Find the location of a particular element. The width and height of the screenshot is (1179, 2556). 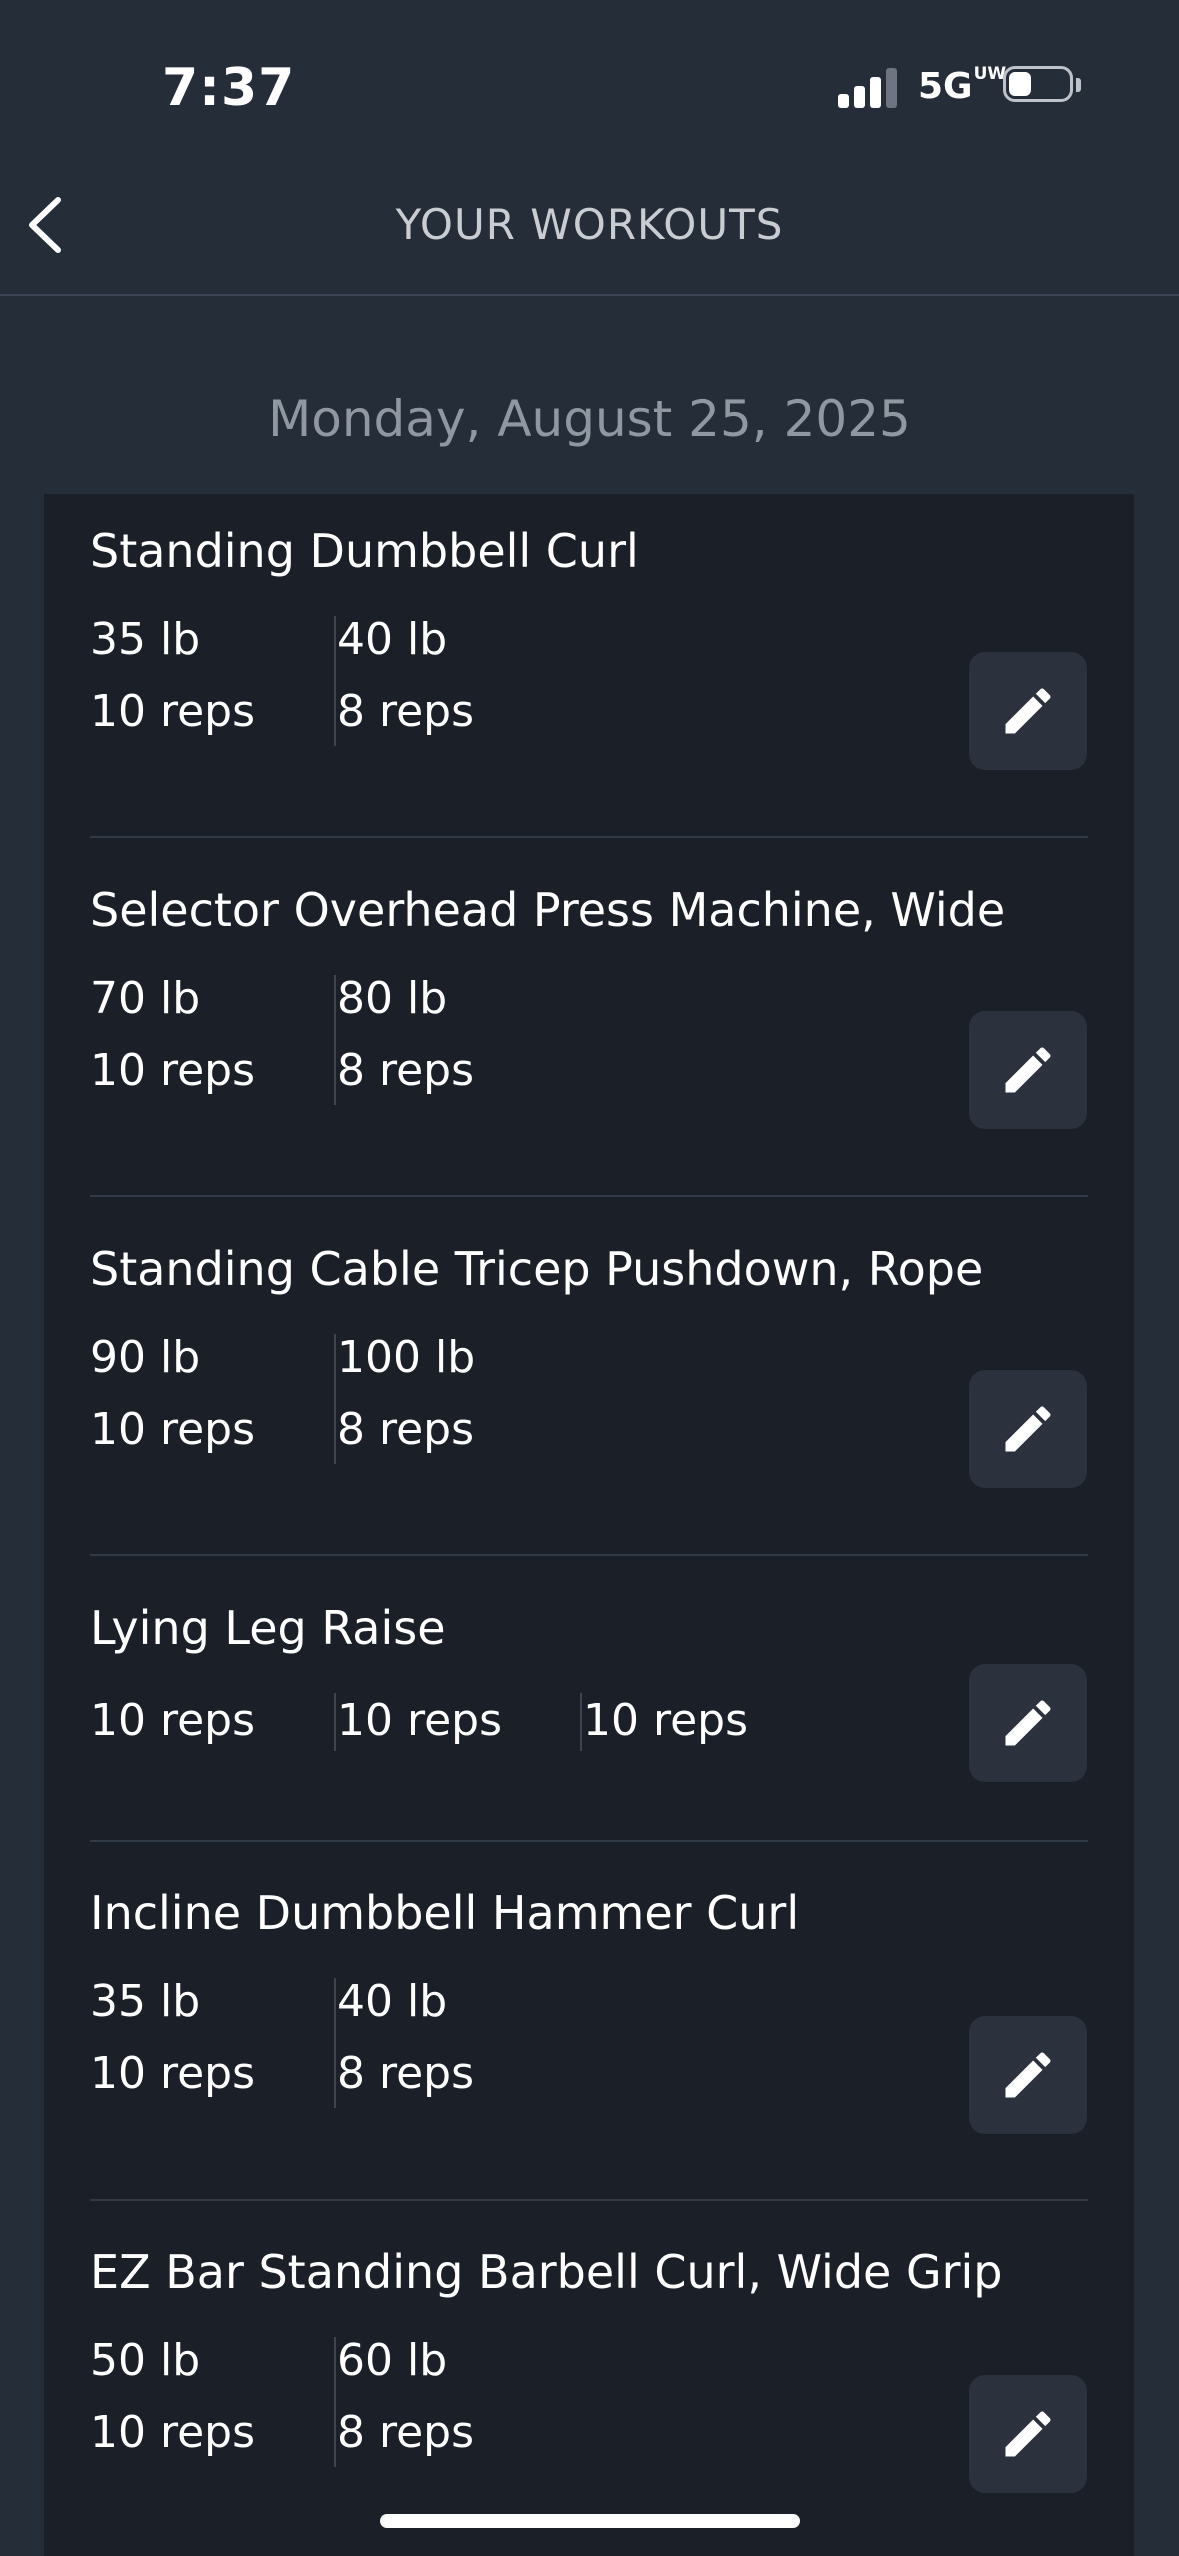

set-weight: 80 lb is located at coordinates (392, 998).